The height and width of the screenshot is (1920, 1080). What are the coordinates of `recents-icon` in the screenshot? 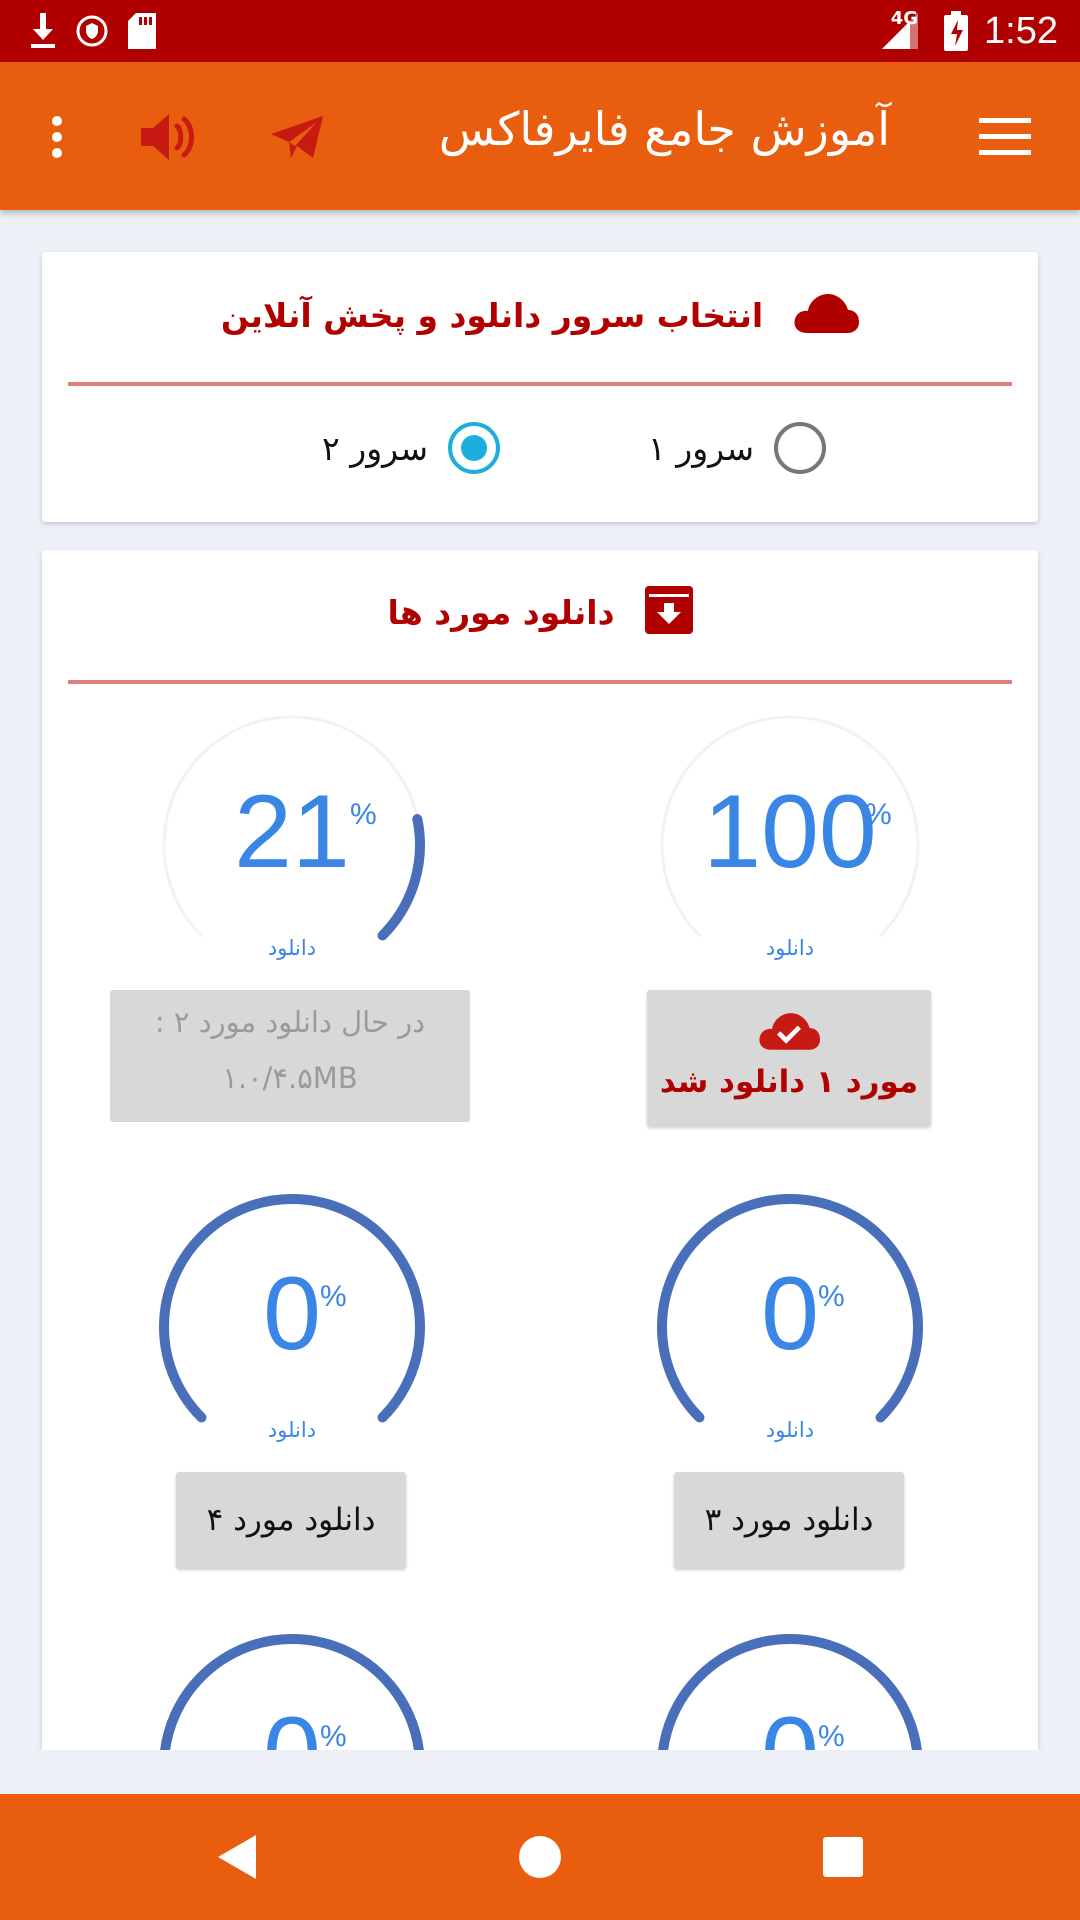 It's located at (843, 1857).